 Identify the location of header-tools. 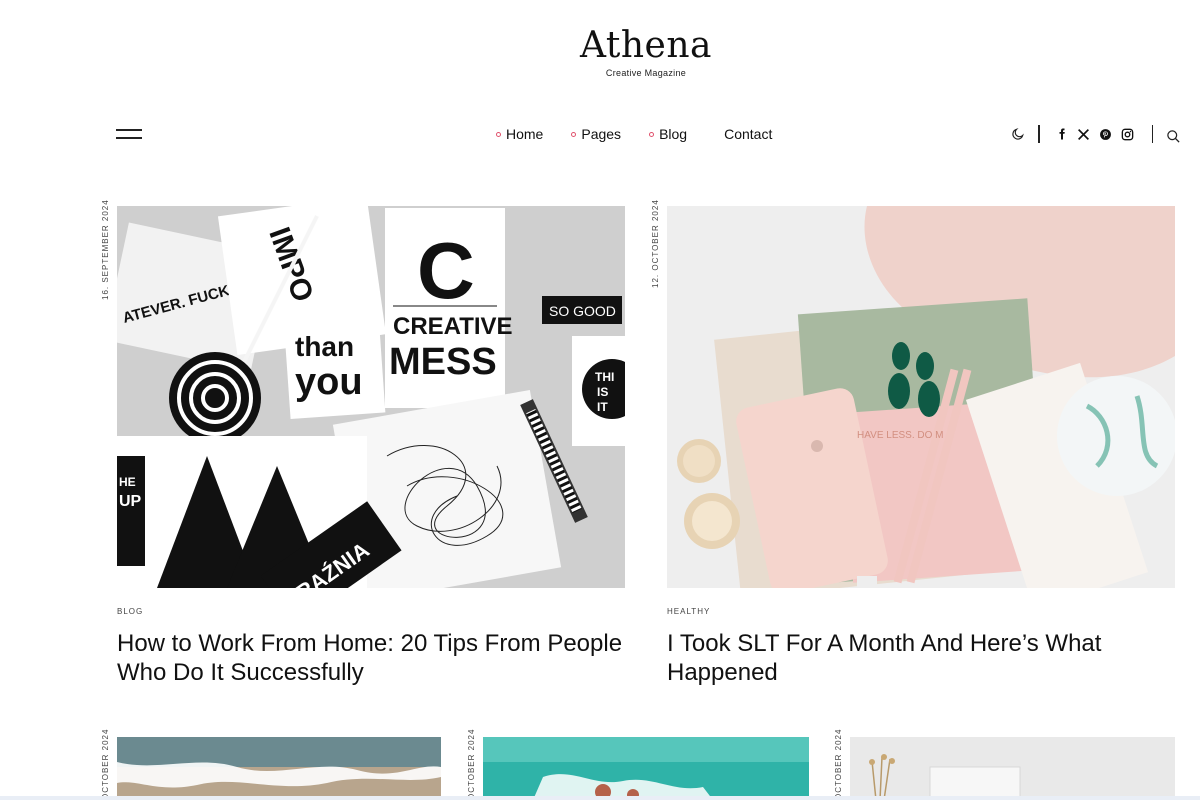
(1095, 134).